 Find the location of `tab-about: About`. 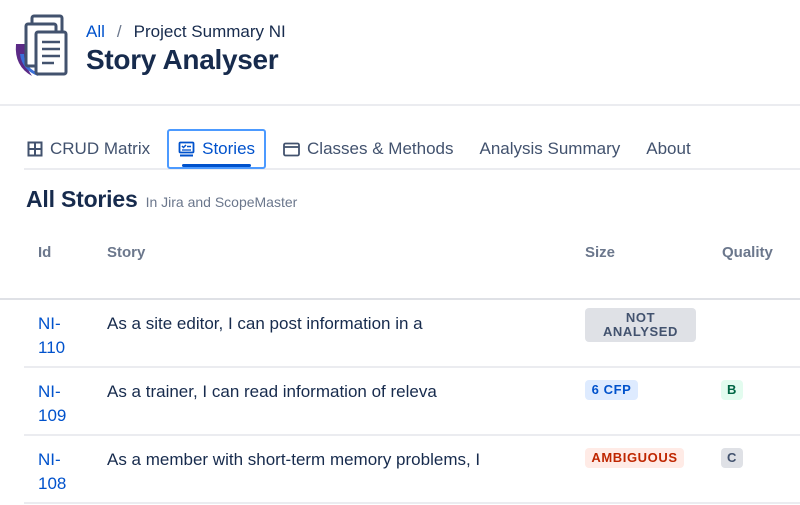

tab-about: About is located at coordinates (668, 149).